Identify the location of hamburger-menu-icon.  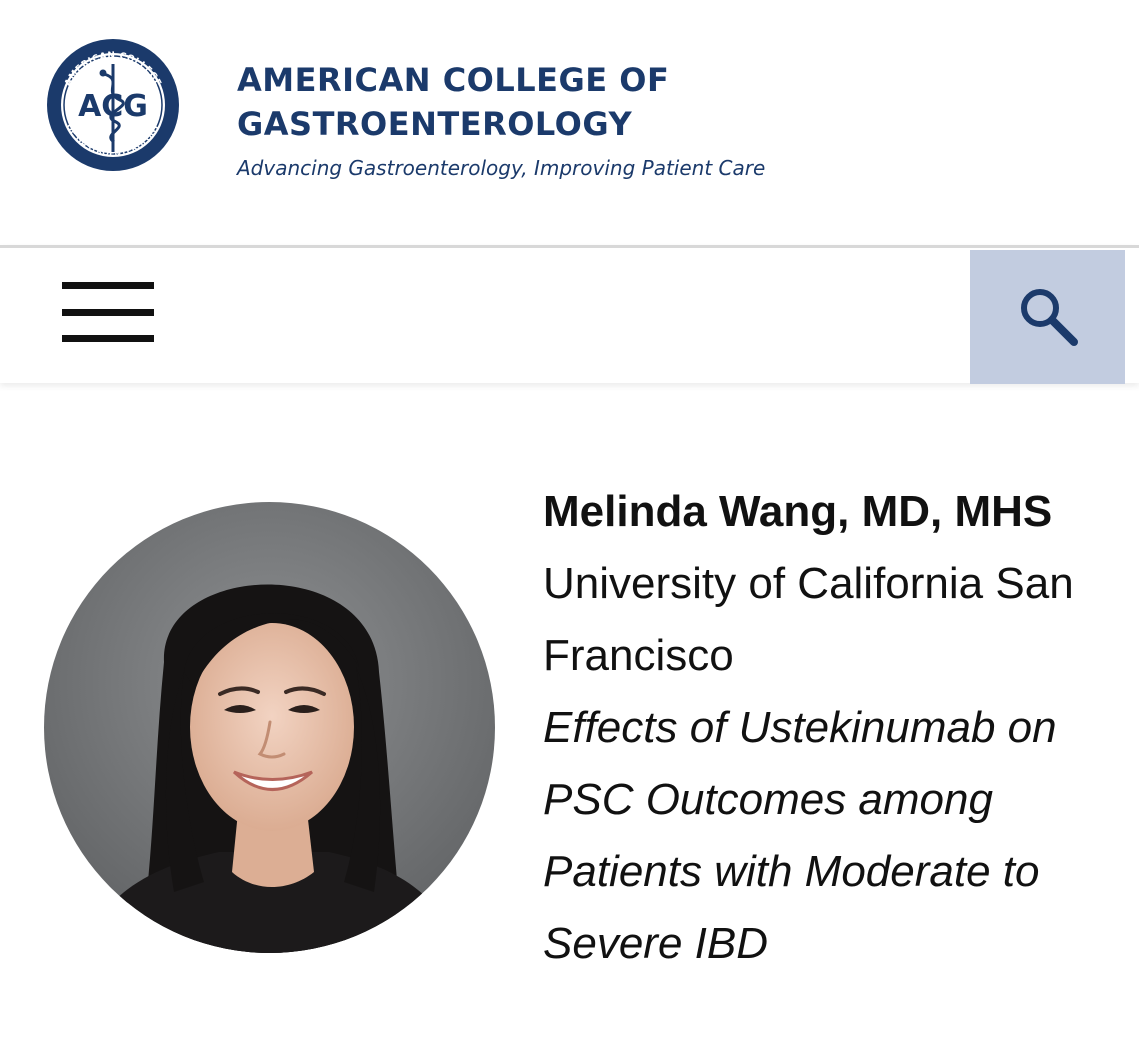
(108, 313).